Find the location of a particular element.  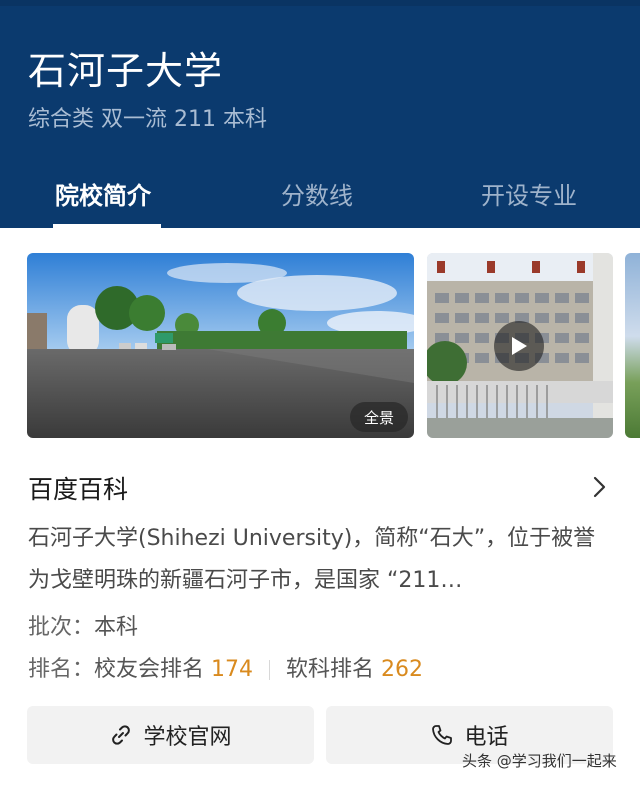

status-bar-strip is located at coordinates (320, 3).